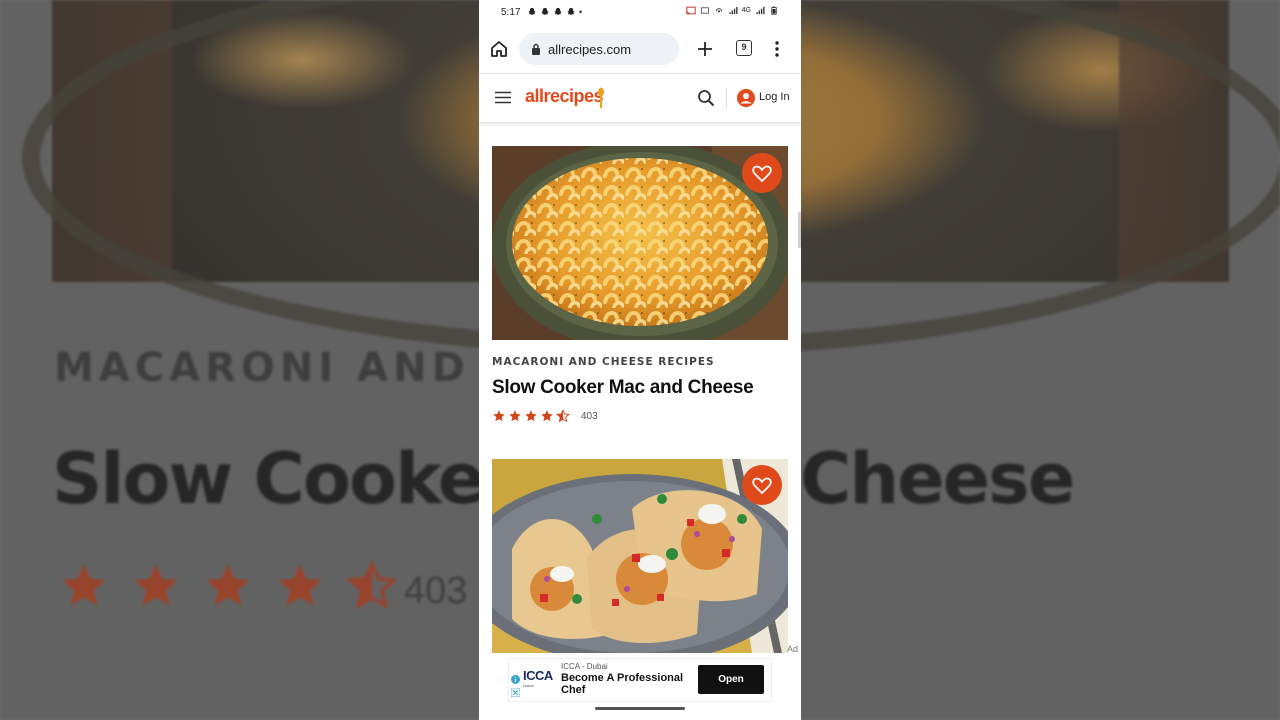  Describe the element at coordinates (563, 416) in the screenshot. I see `half-star-icon` at that location.